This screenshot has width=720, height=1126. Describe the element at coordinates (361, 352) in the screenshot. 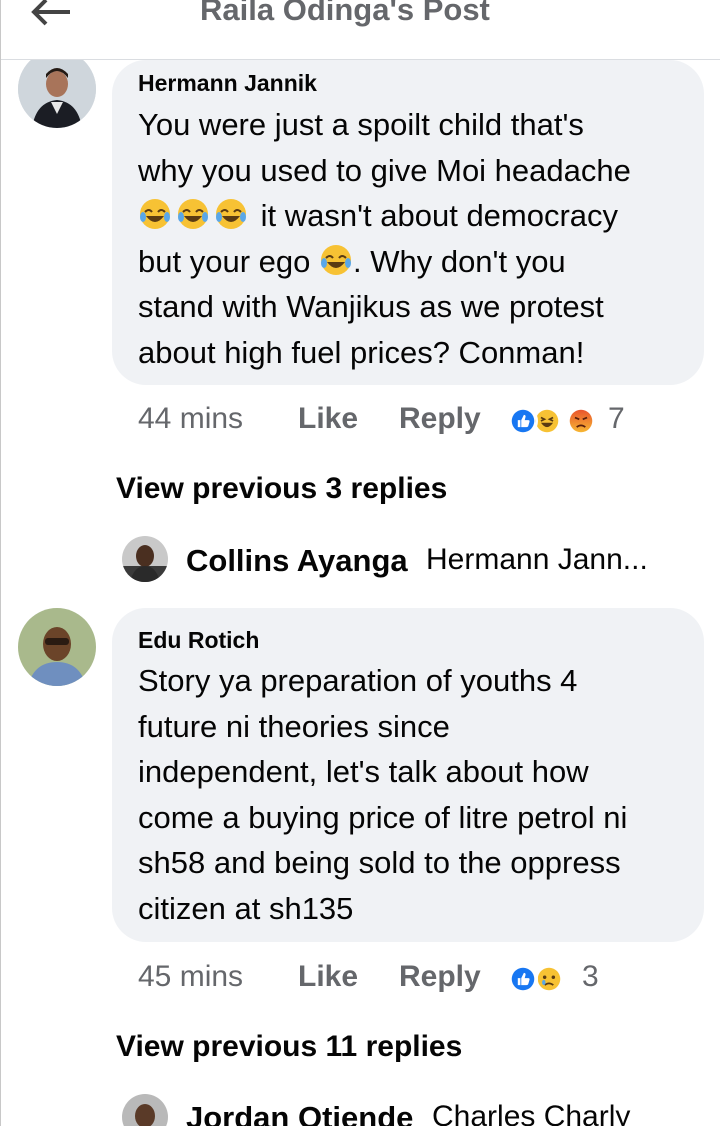

I see `comment-line: about high fuel prices? Conman!` at that location.